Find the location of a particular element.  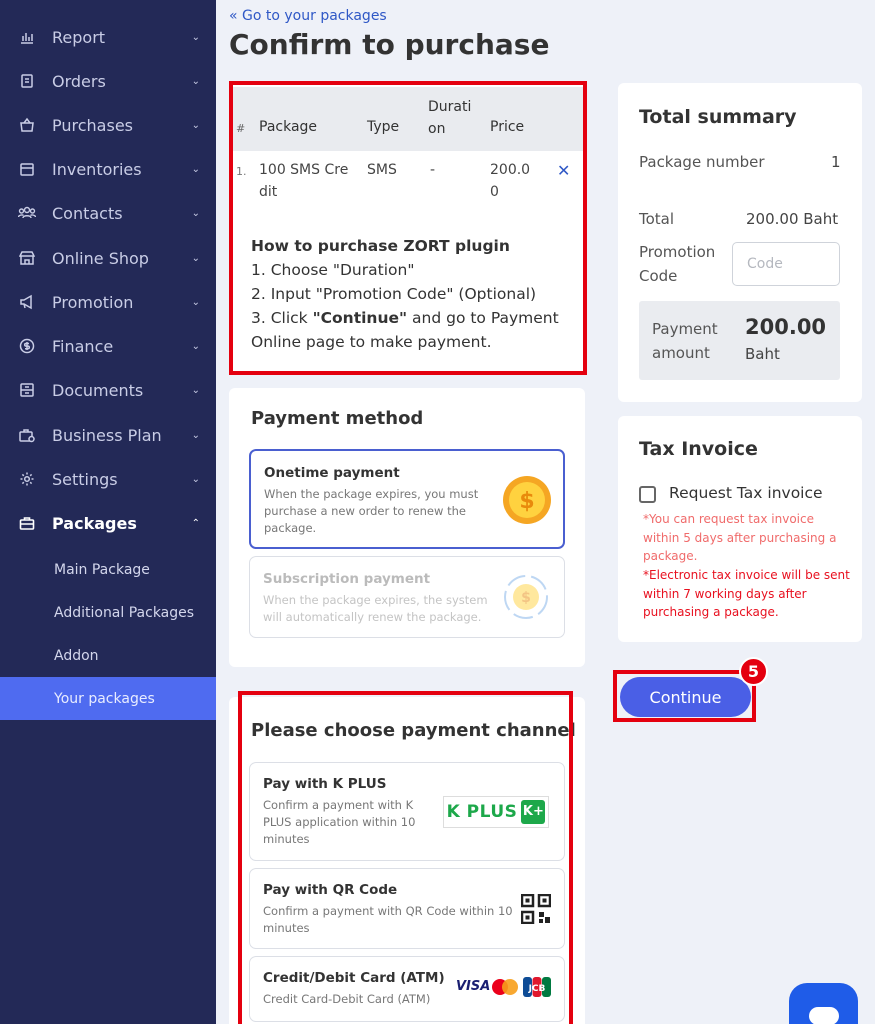

sidebar-item-label: Contacts is located at coordinates (87, 213).